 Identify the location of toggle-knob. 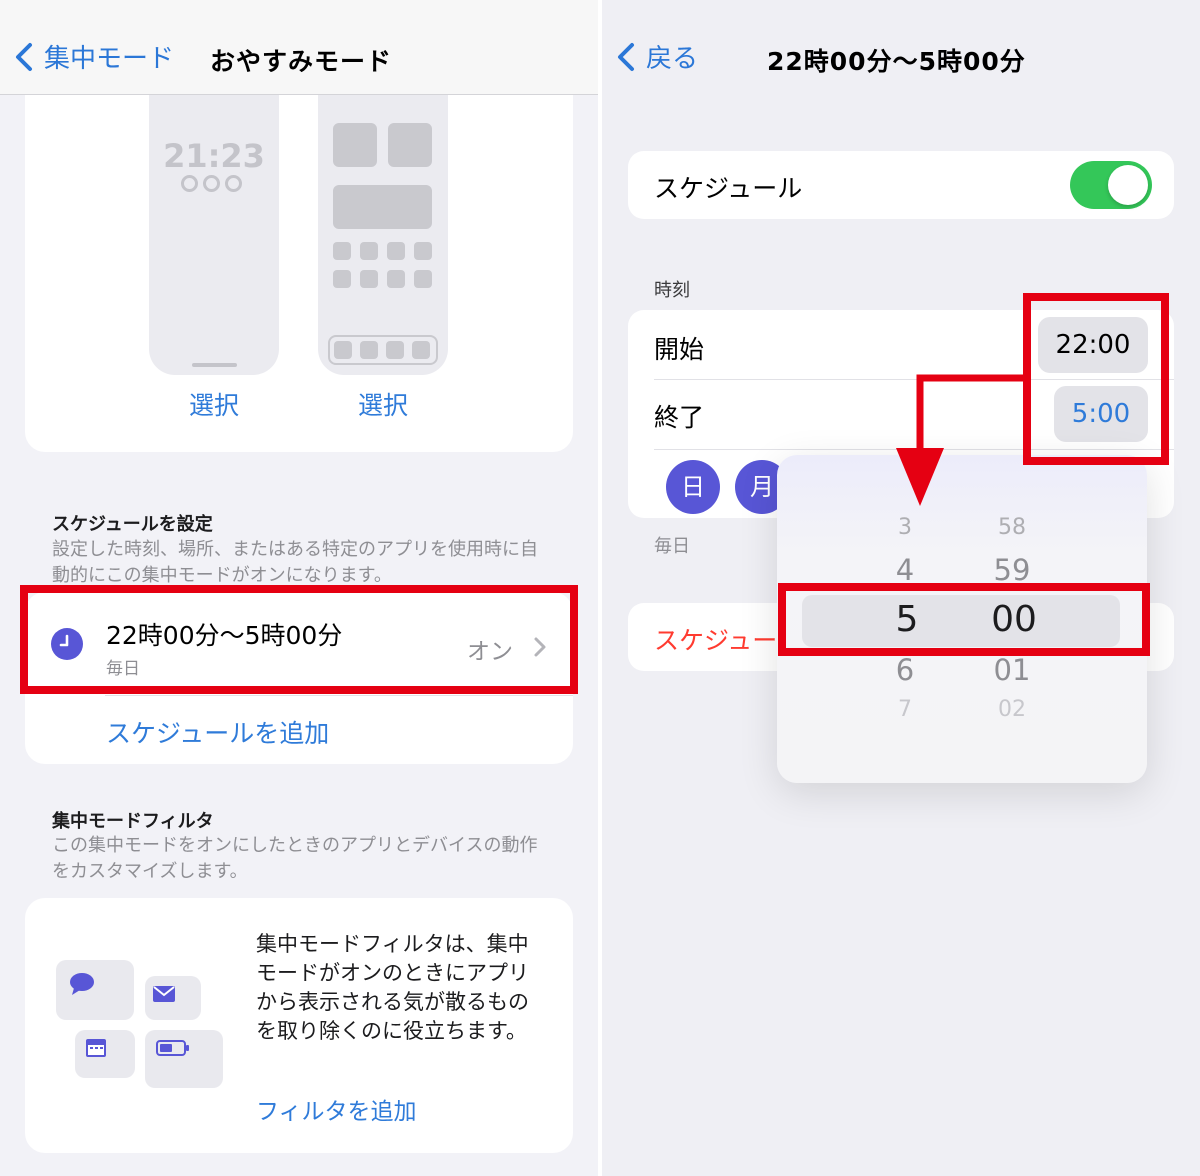
(1128, 185).